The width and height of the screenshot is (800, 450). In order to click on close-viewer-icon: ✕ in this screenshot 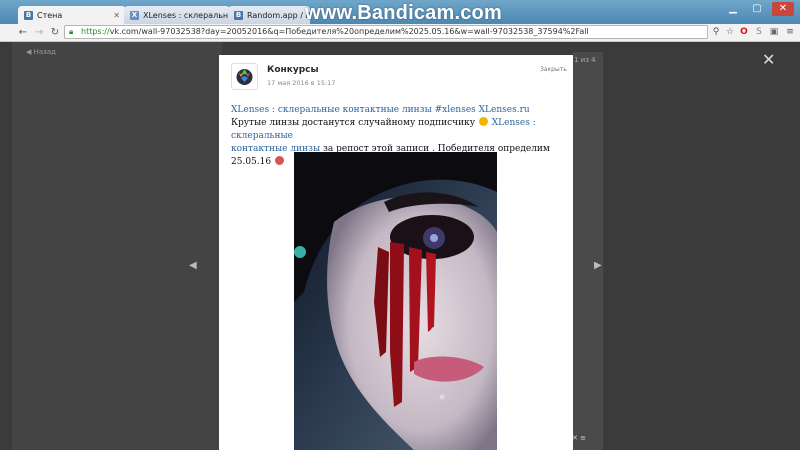, I will do `click(768, 59)`.